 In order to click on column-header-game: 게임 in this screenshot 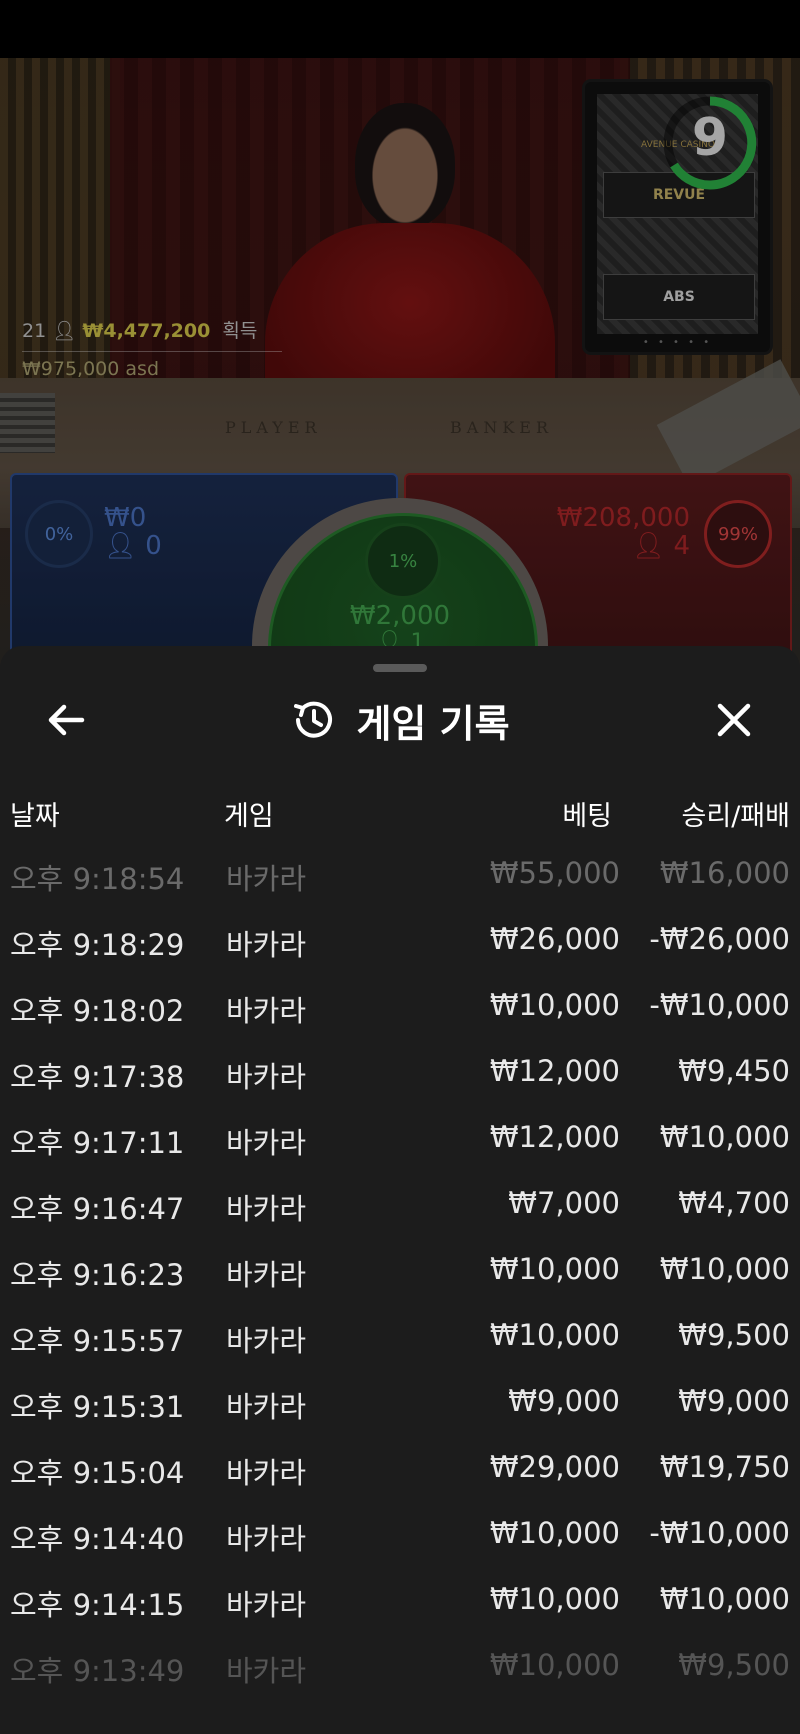, I will do `click(249, 816)`.